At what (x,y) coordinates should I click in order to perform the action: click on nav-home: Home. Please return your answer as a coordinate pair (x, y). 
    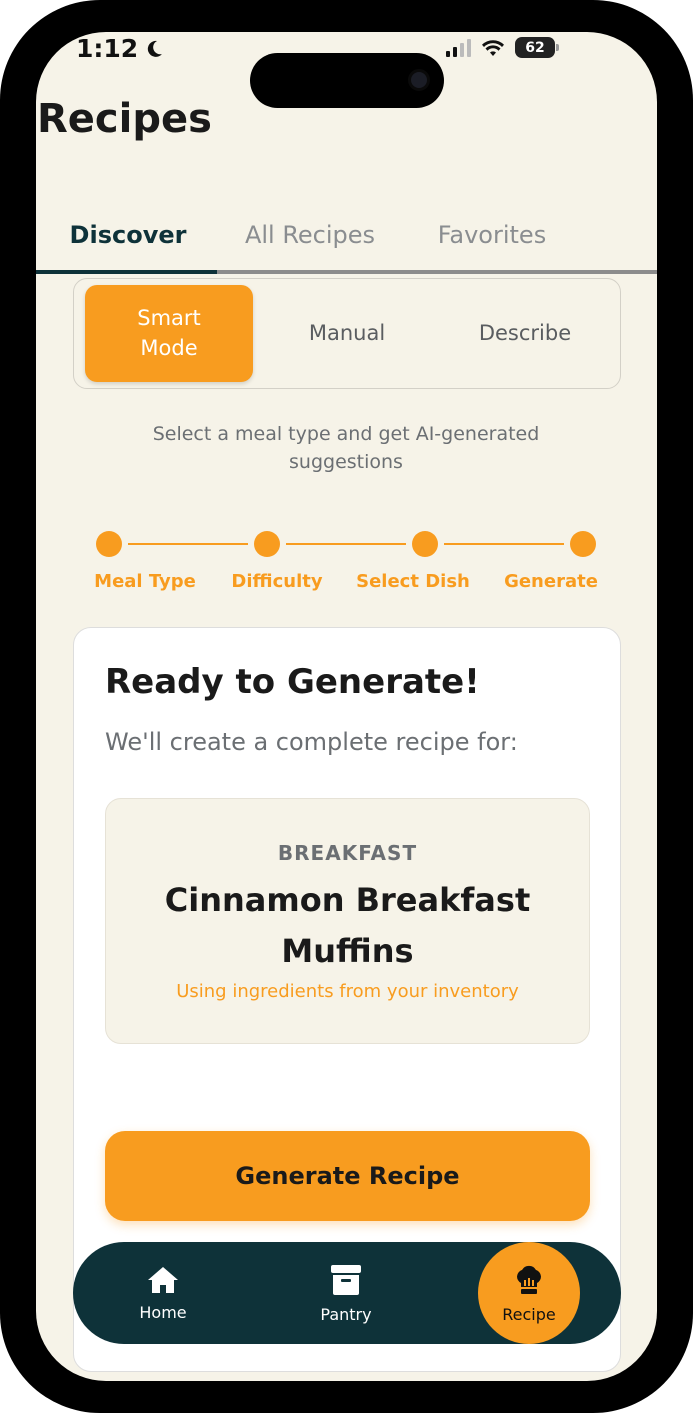
    Looking at the image, I should click on (163, 1293).